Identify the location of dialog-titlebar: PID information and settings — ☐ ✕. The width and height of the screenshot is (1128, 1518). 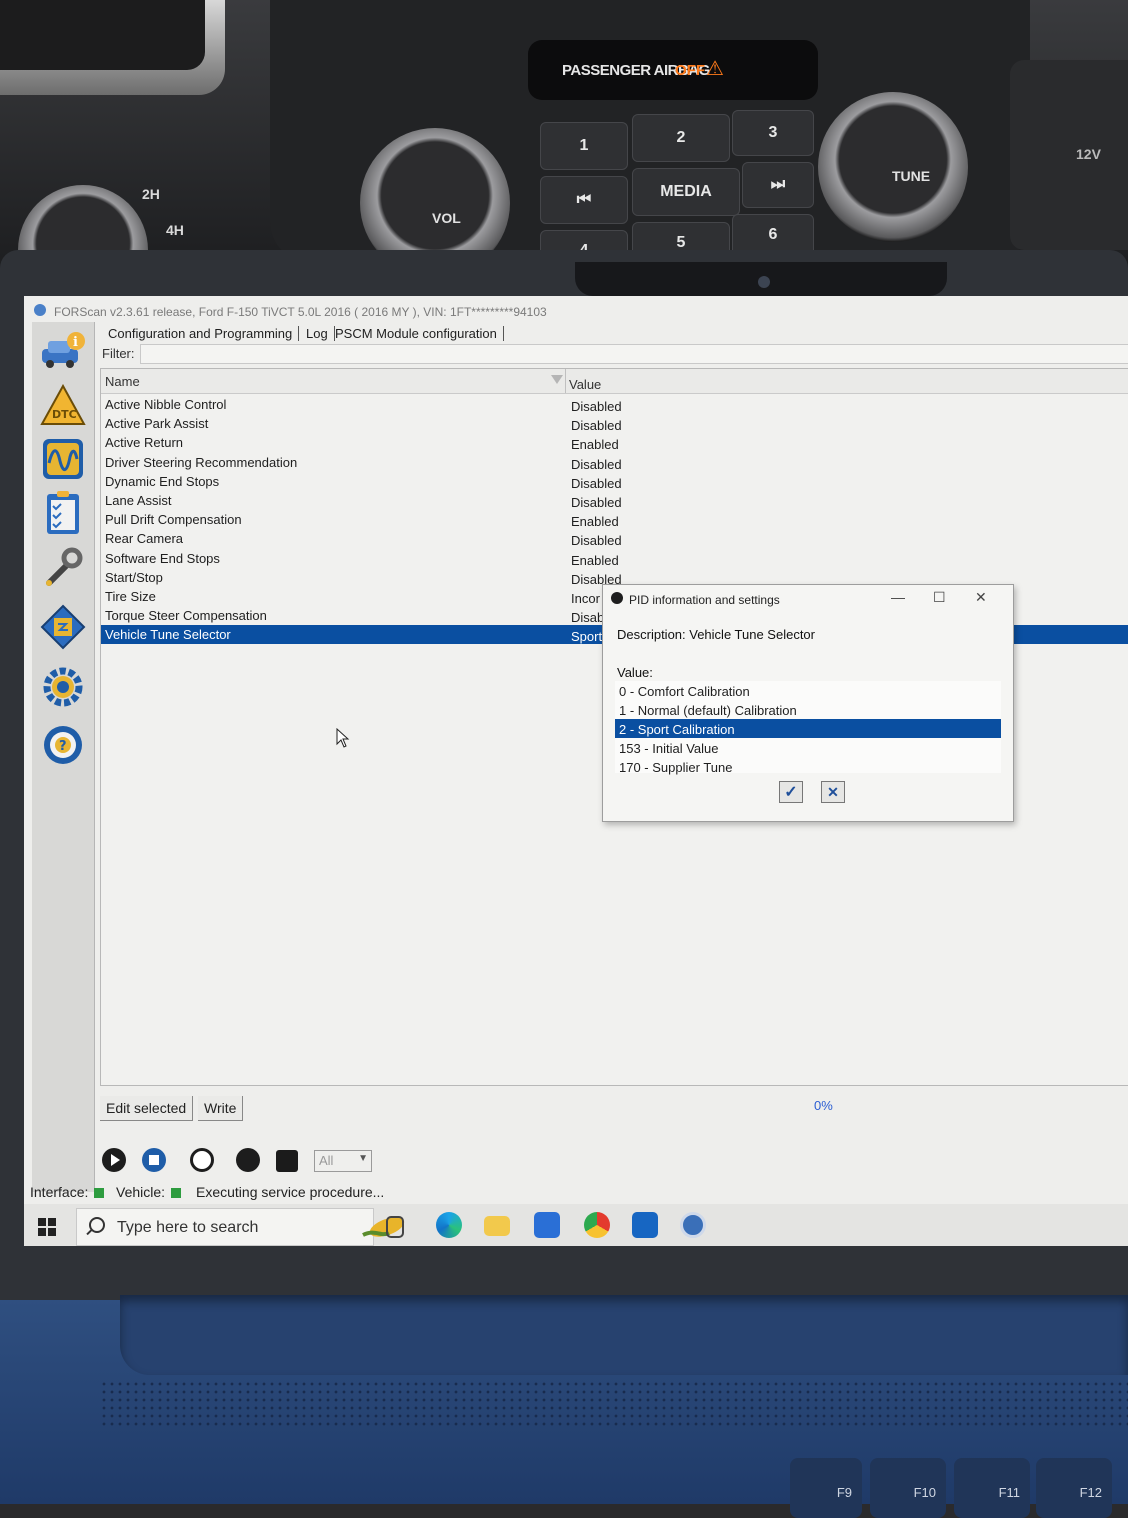
(808, 598).